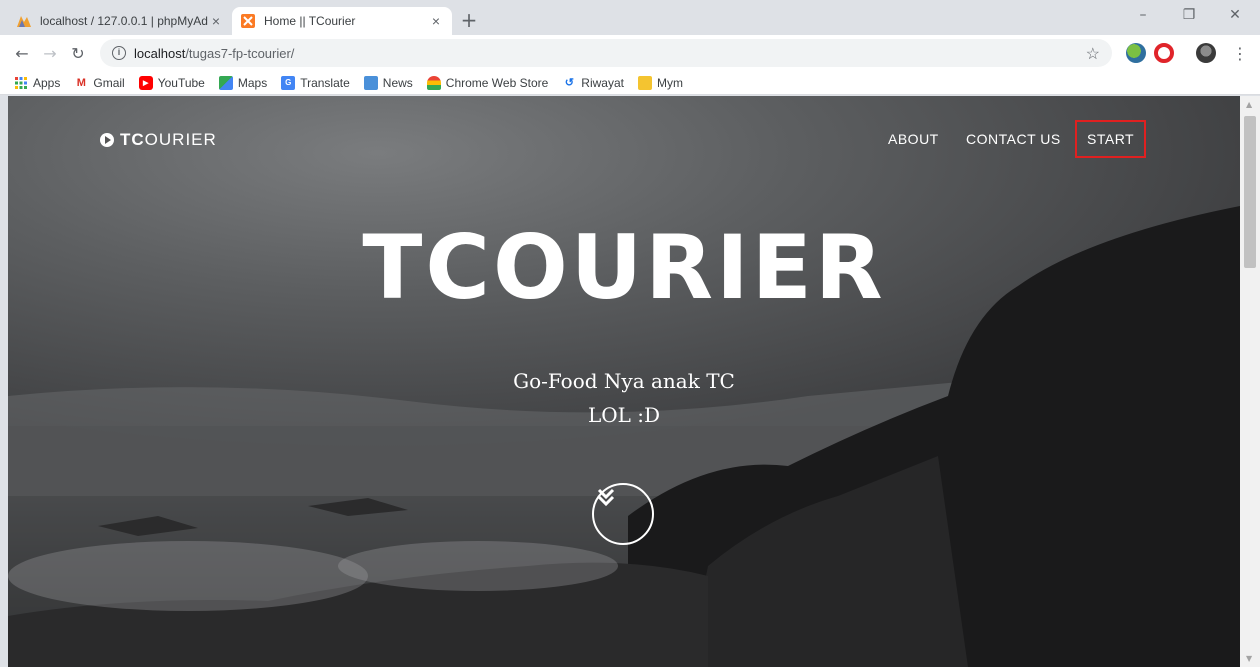 The height and width of the screenshot is (667, 1260). I want to click on scroll-down-button, so click(623, 514).